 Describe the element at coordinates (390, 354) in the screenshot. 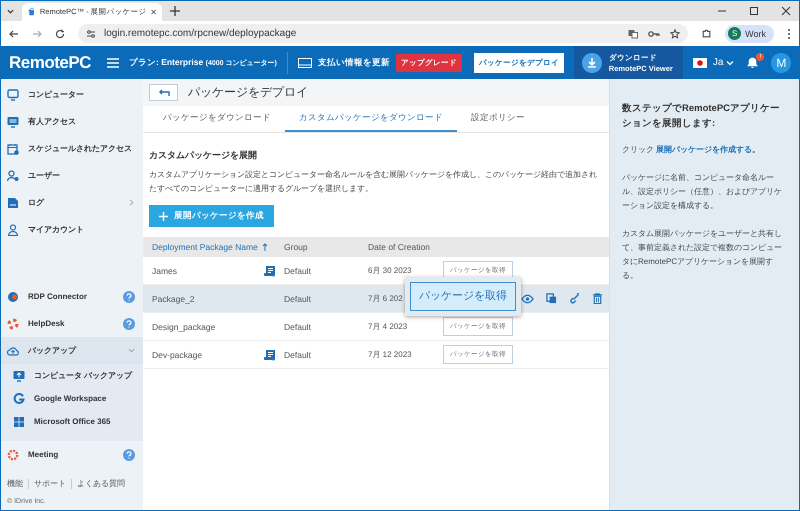

I see `creation-date: 7月 12 2023` at that location.